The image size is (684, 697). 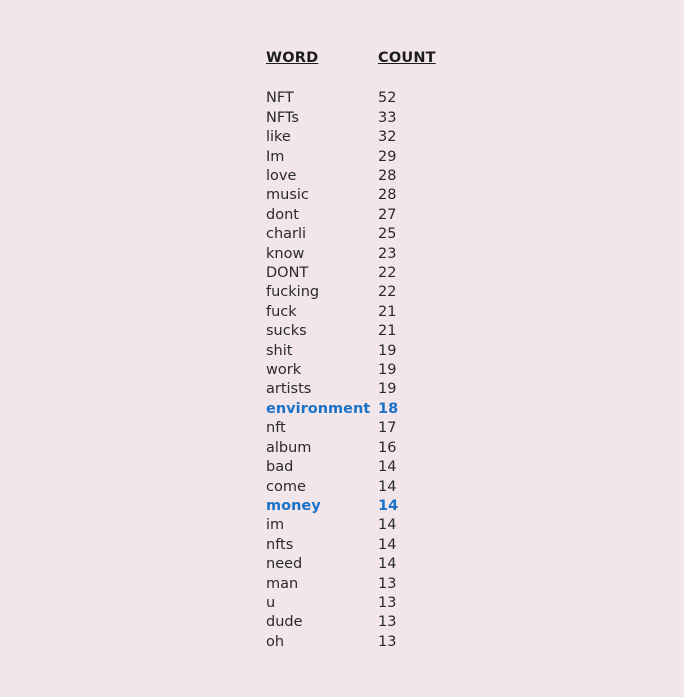 What do you see at coordinates (287, 195) in the screenshot?
I see `cell-word: music` at bounding box center [287, 195].